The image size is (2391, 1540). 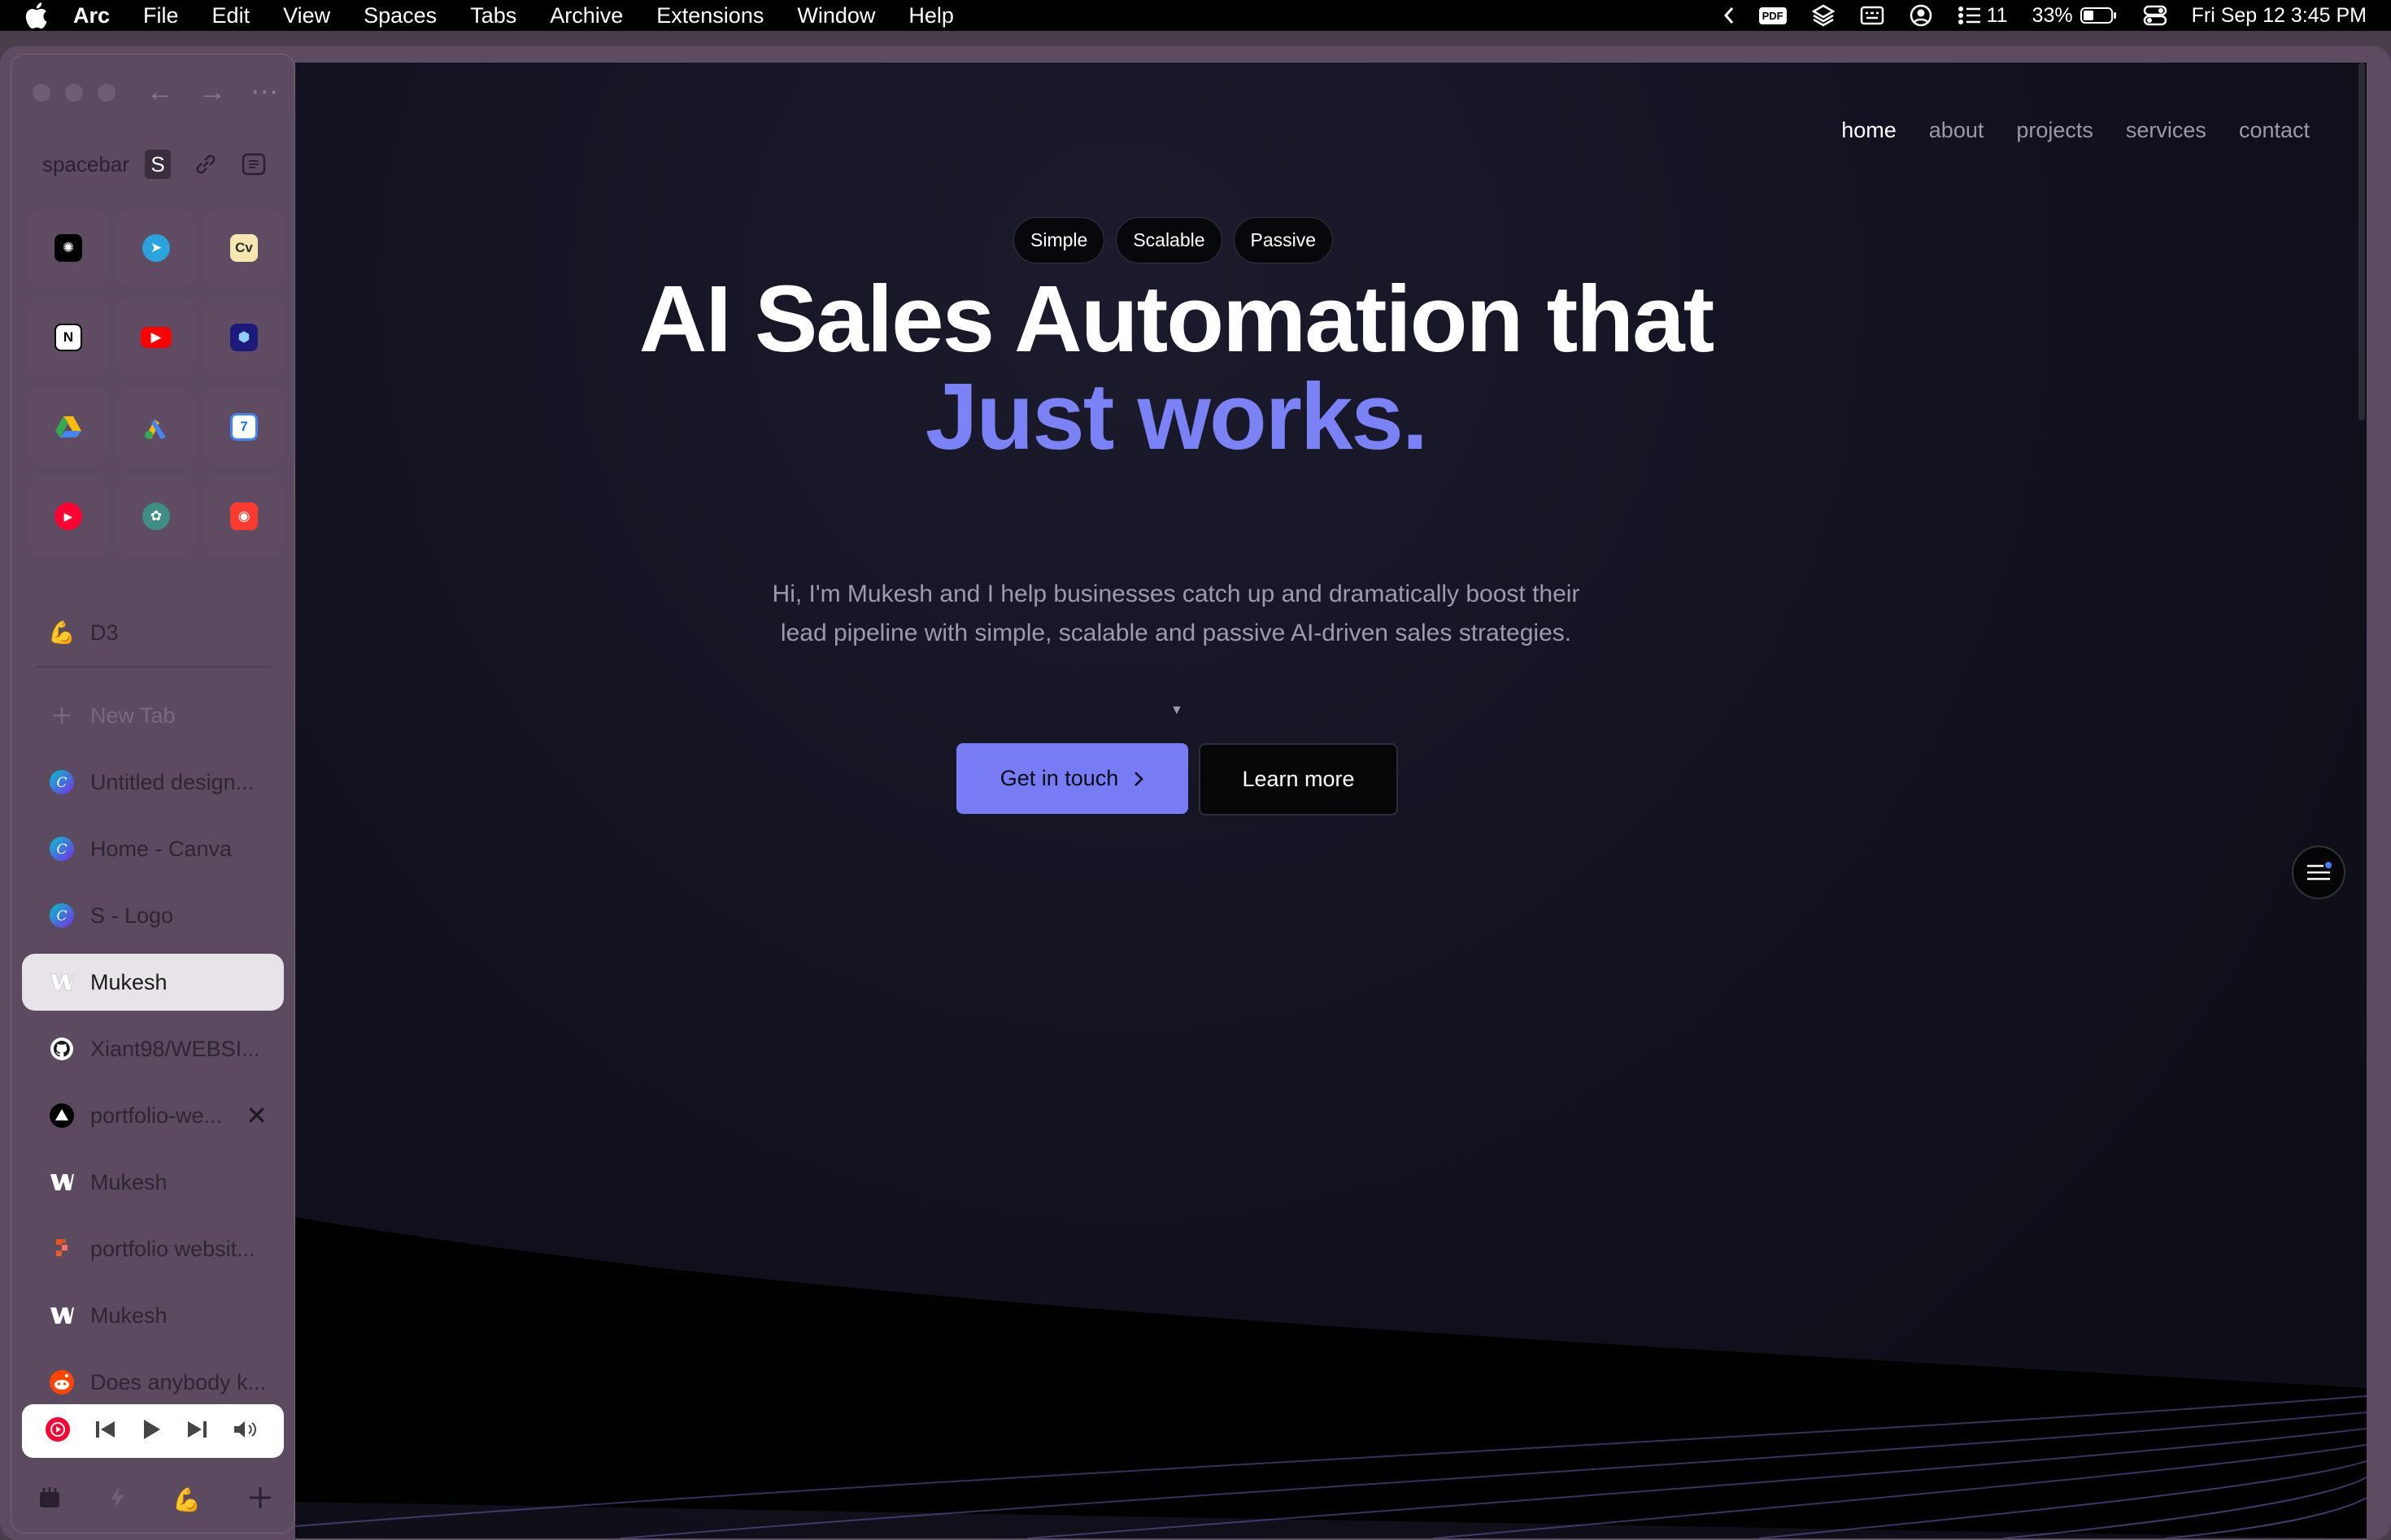 What do you see at coordinates (931, 15) in the screenshot?
I see `menu-help: Help` at bounding box center [931, 15].